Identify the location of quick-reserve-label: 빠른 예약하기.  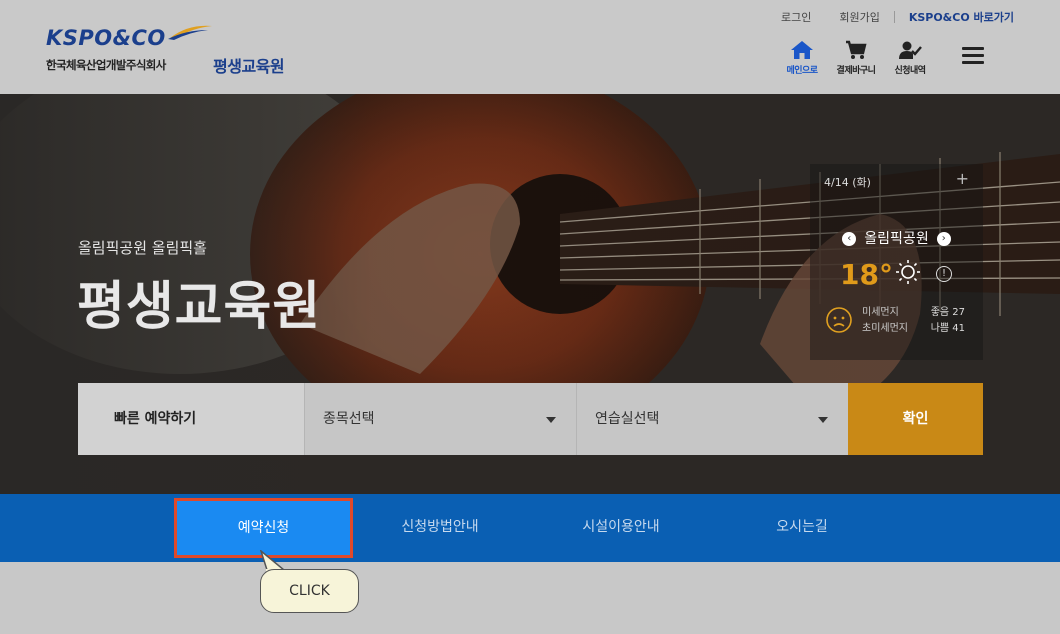
(191, 419).